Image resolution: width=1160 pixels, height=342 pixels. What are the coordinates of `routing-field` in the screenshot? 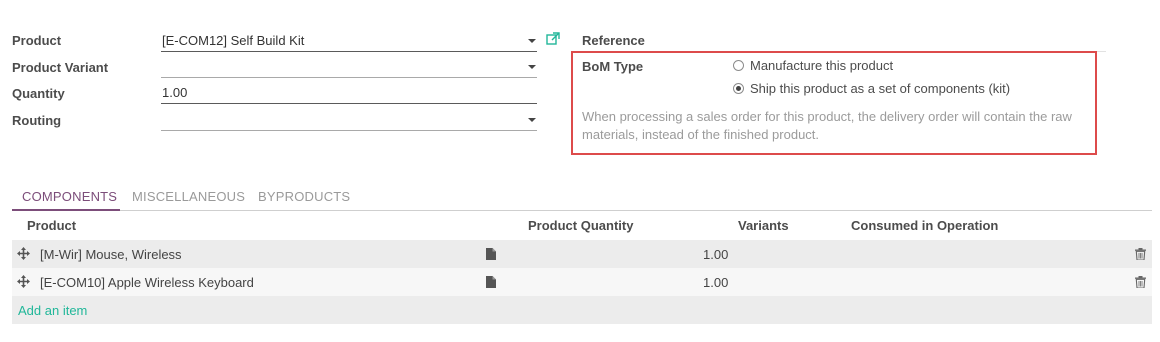 It's located at (349, 119).